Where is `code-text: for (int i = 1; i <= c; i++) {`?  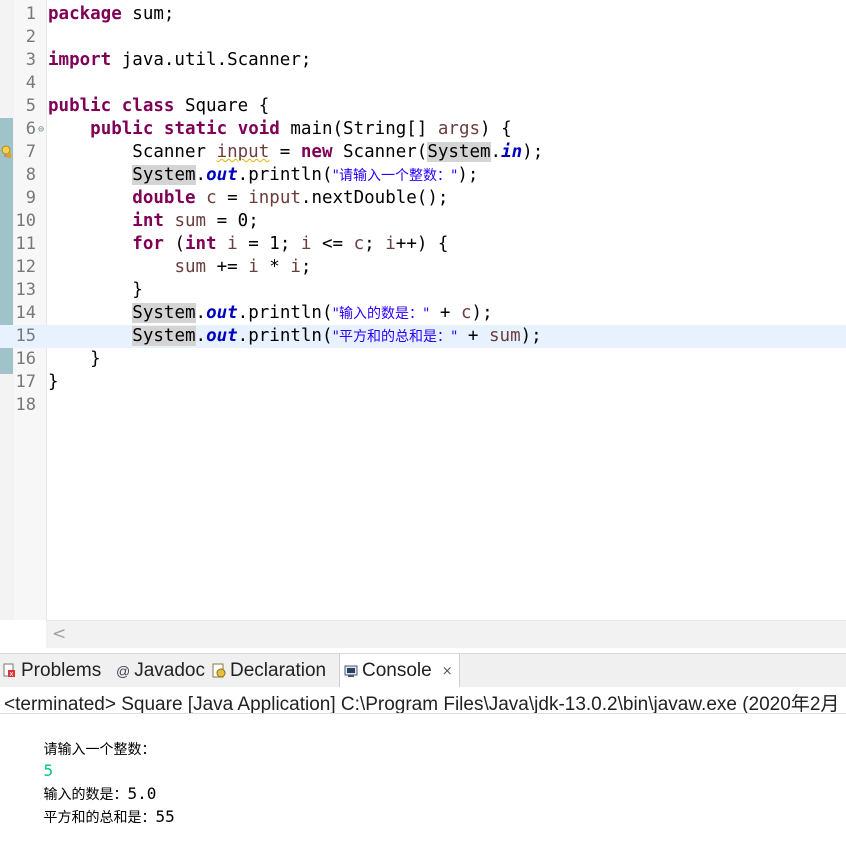
code-text: for (int i = 1; i <= c; i++) { is located at coordinates (248, 244).